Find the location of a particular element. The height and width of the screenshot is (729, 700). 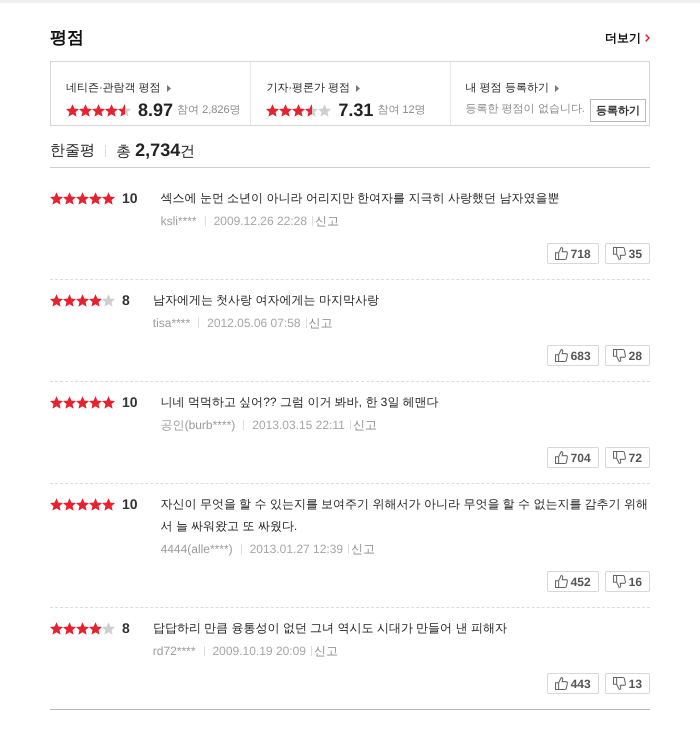

dislike-button: 28 is located at coordinates (627, 355).